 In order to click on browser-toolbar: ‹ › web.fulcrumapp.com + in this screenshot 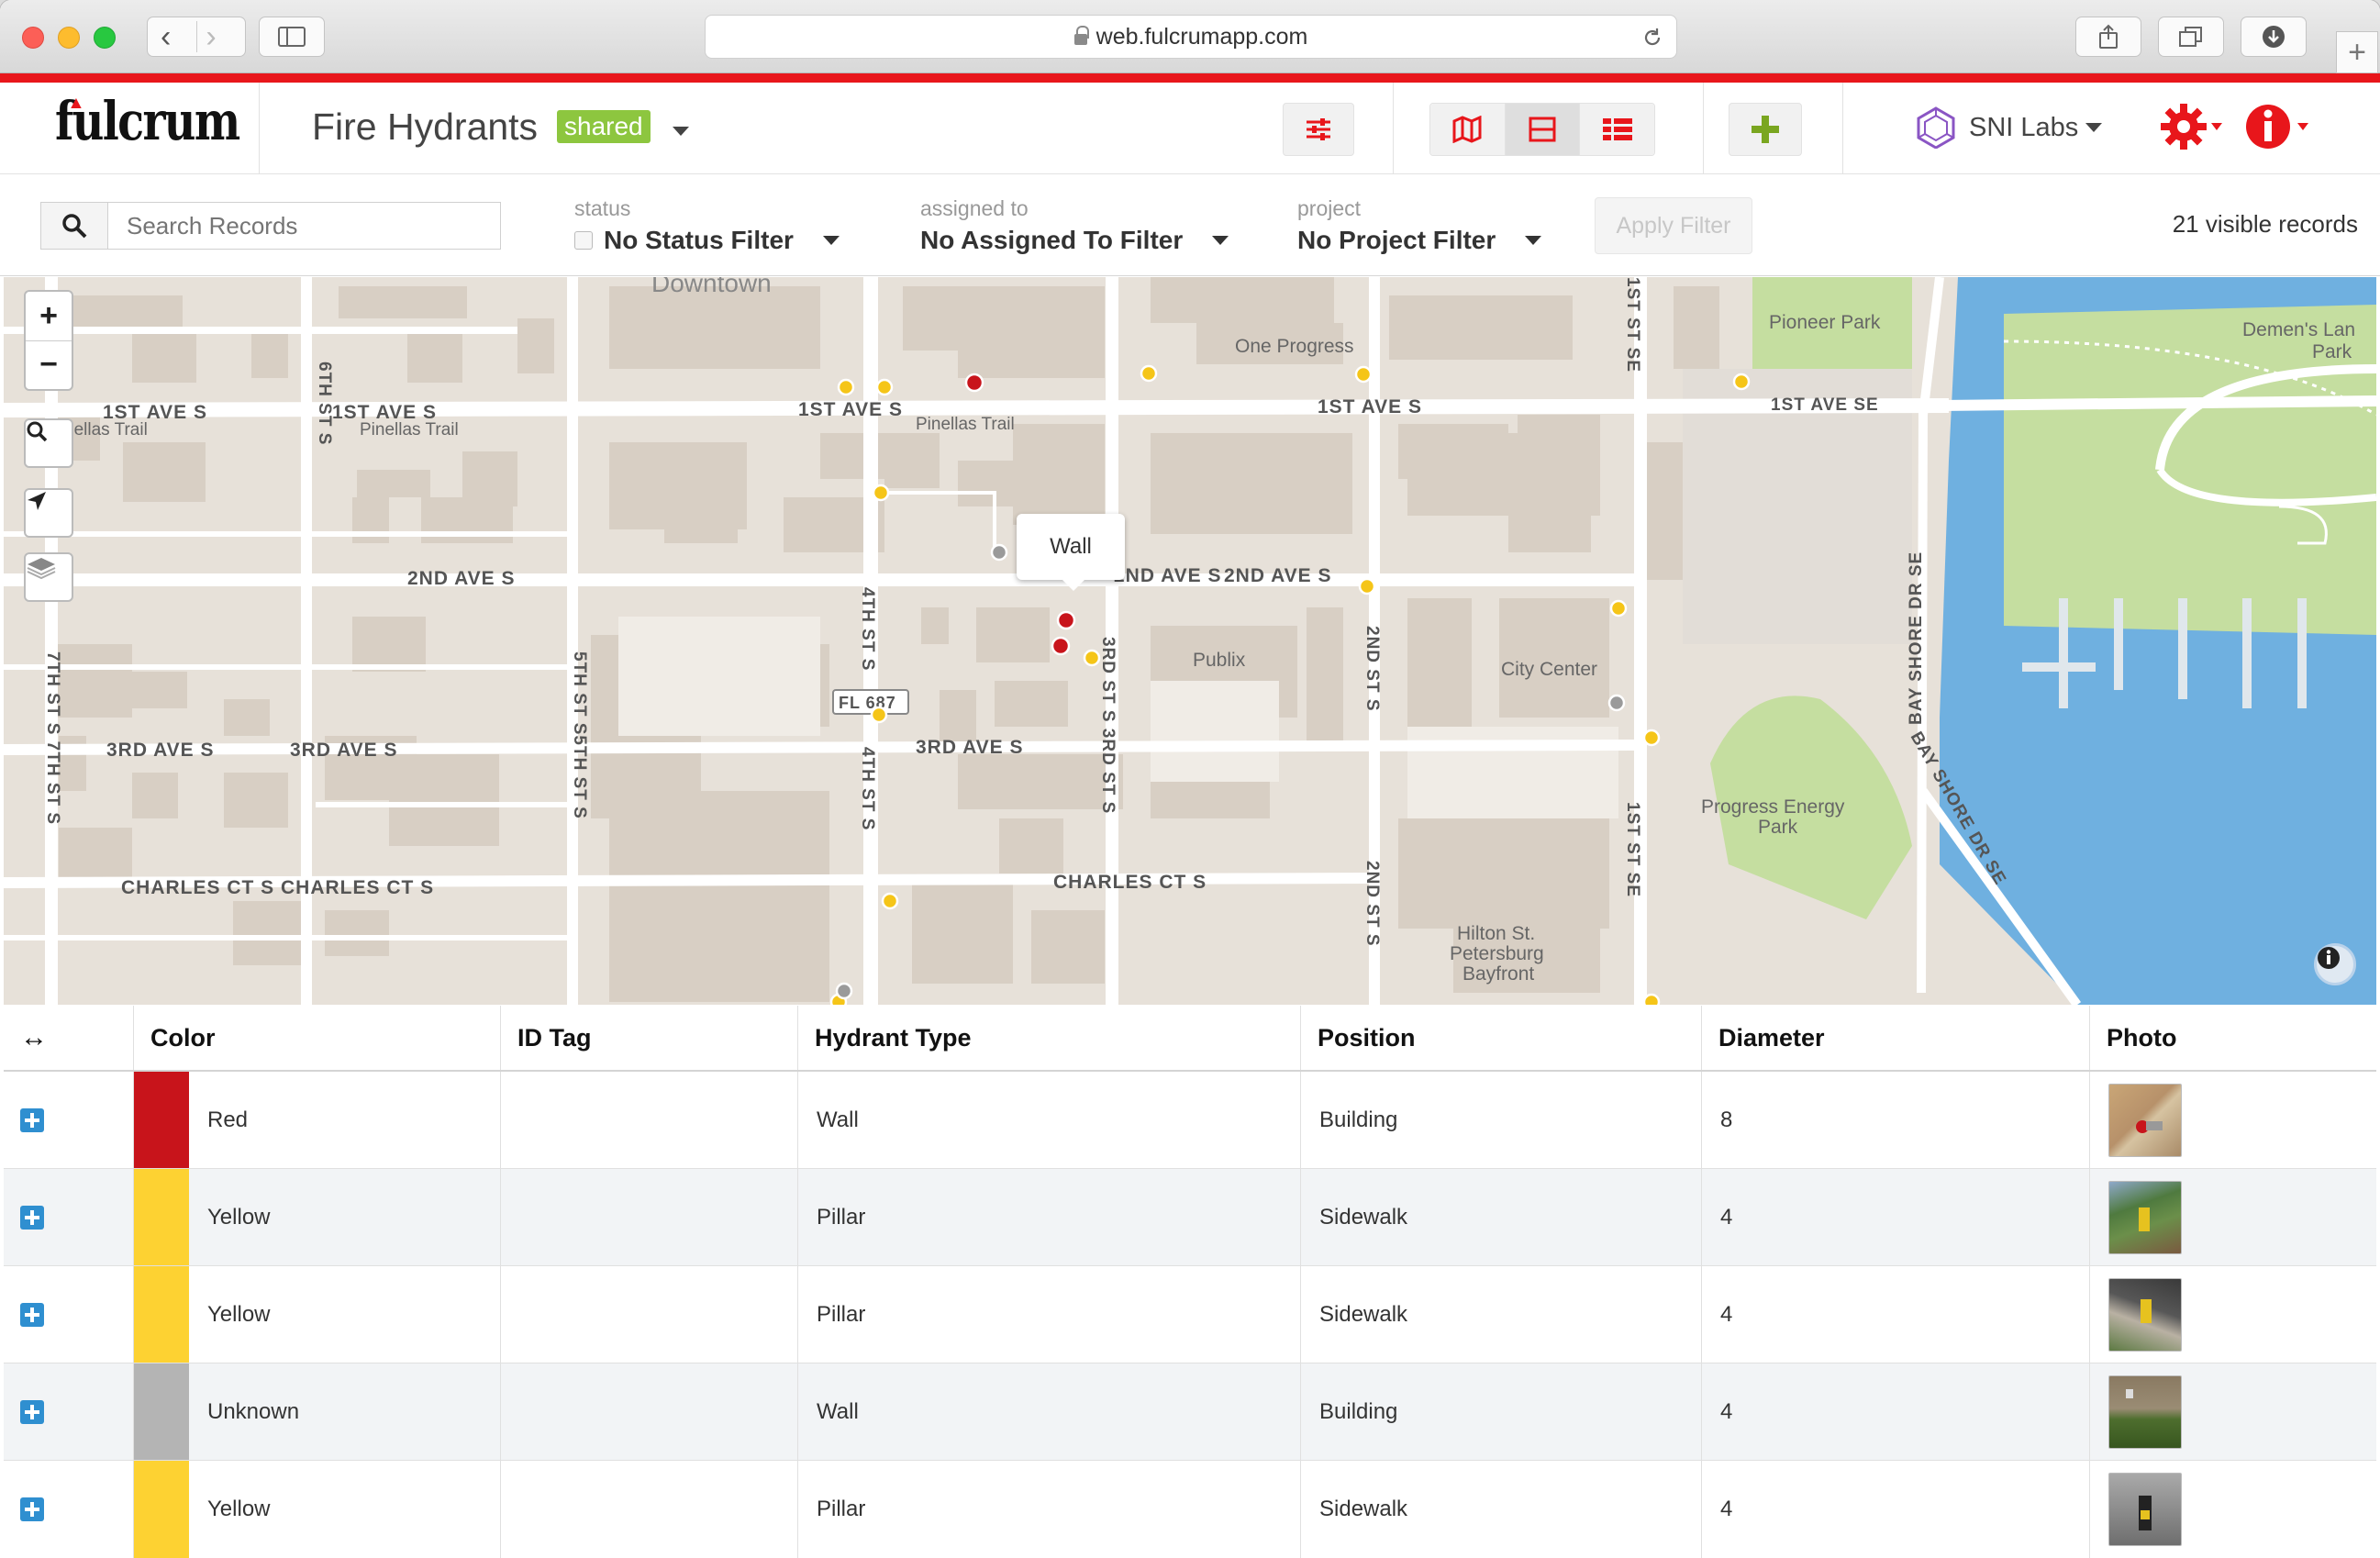, I will do `click(1190, 36)`.